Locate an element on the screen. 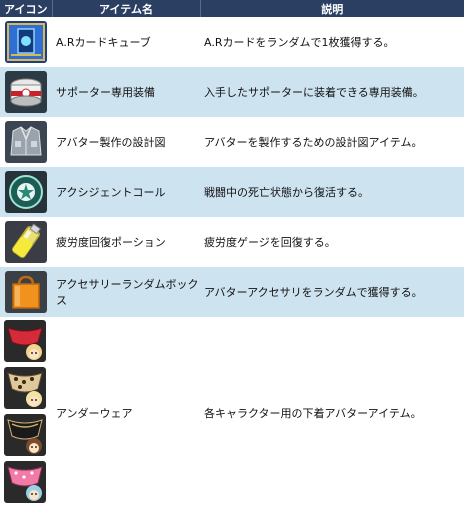  item-description: 入手したサポーターに装着できる専用装備。 is located at coordinates (314, 92).